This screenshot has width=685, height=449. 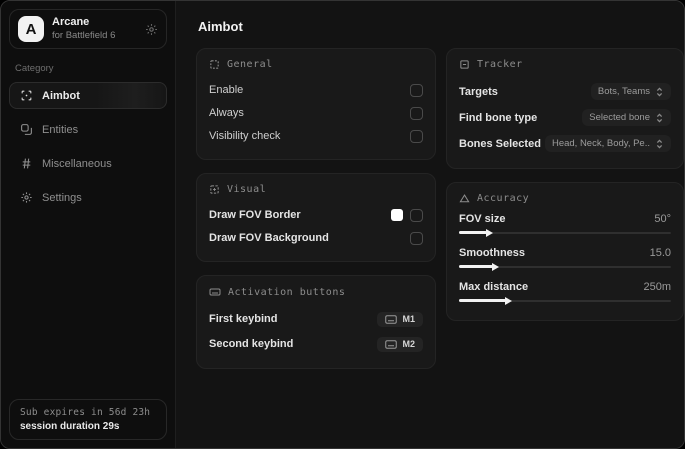 What do you see at coordinates (60, 129) in the screenshot?
I see `sidebar-item-label: Entities` at bounding box center [60, 129].